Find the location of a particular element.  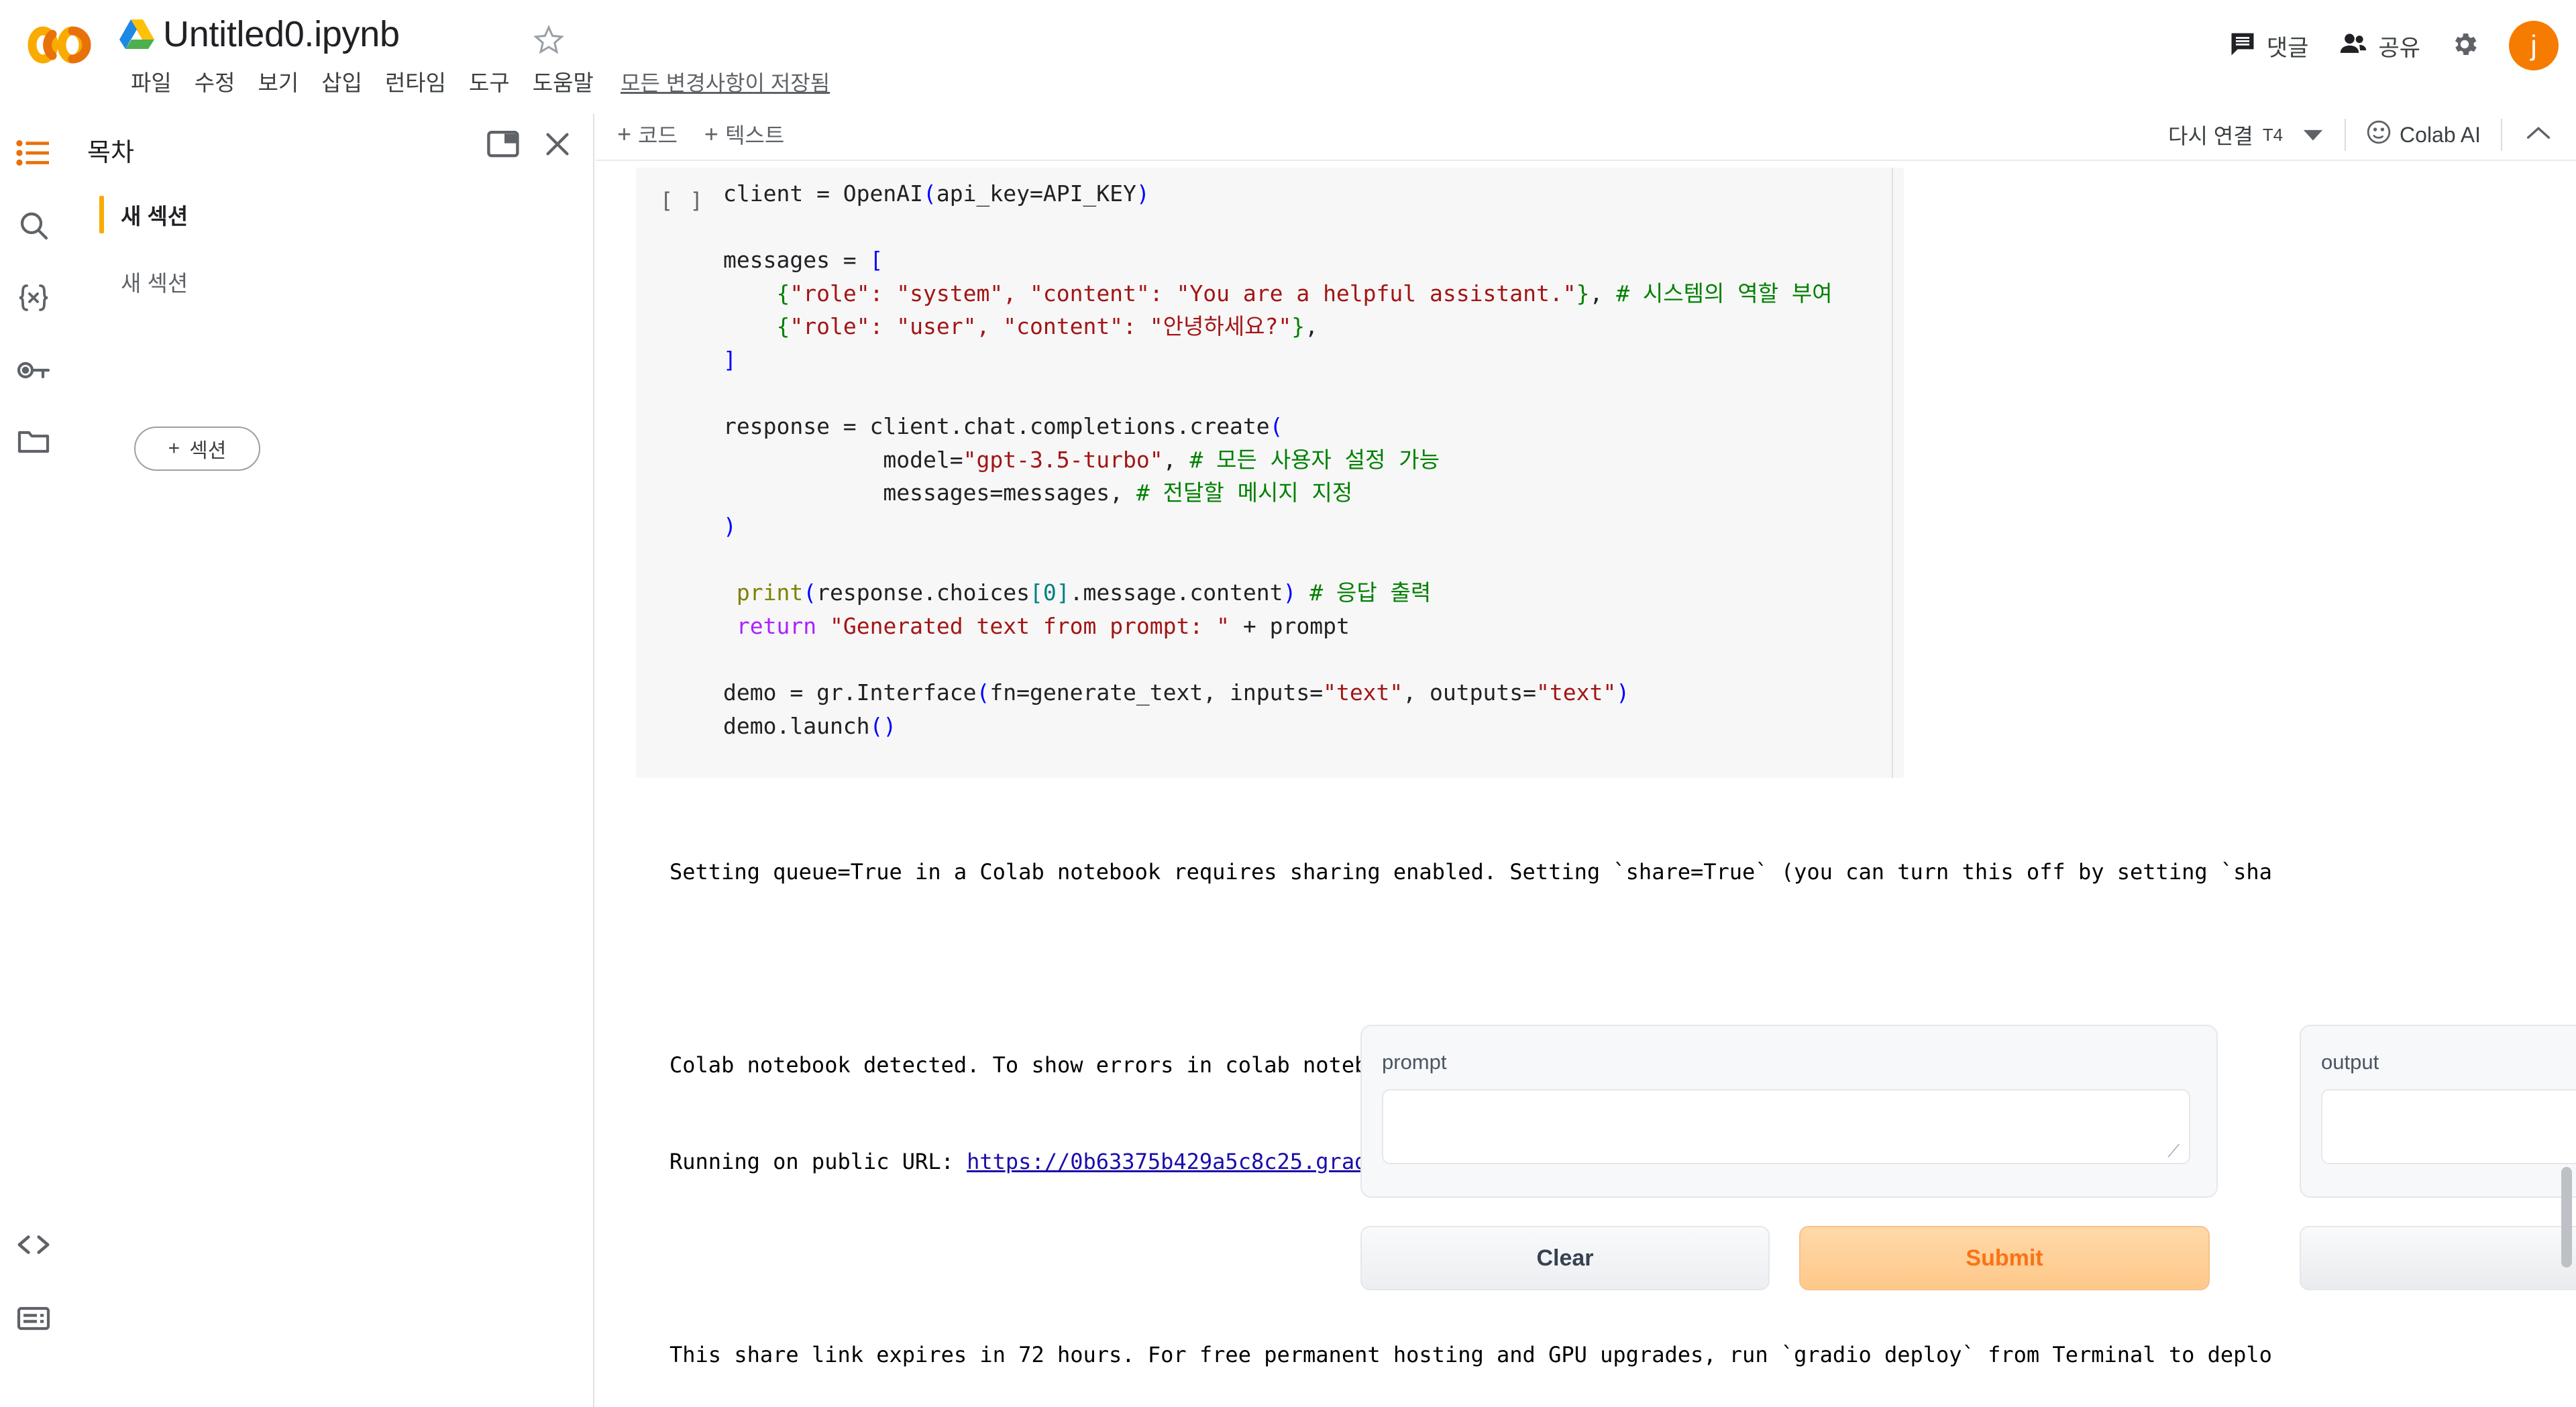

collapse-toolbar-button is located at coordinates (2538, 135).